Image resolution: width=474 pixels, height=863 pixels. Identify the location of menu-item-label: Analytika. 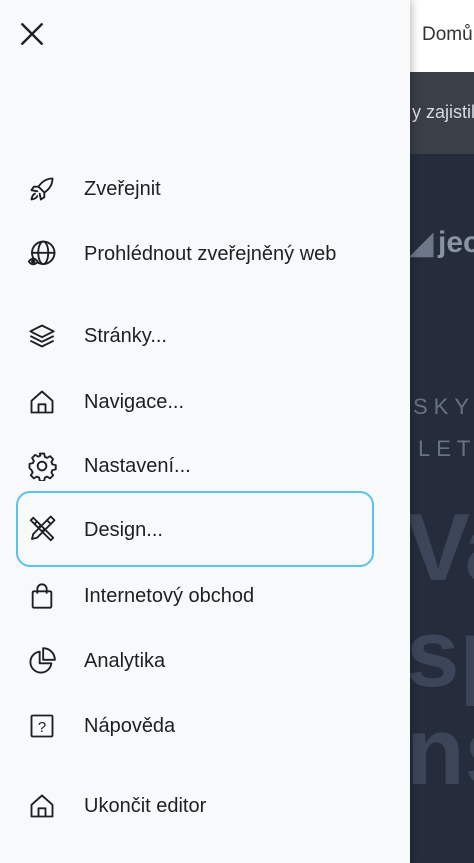
(125, 661).